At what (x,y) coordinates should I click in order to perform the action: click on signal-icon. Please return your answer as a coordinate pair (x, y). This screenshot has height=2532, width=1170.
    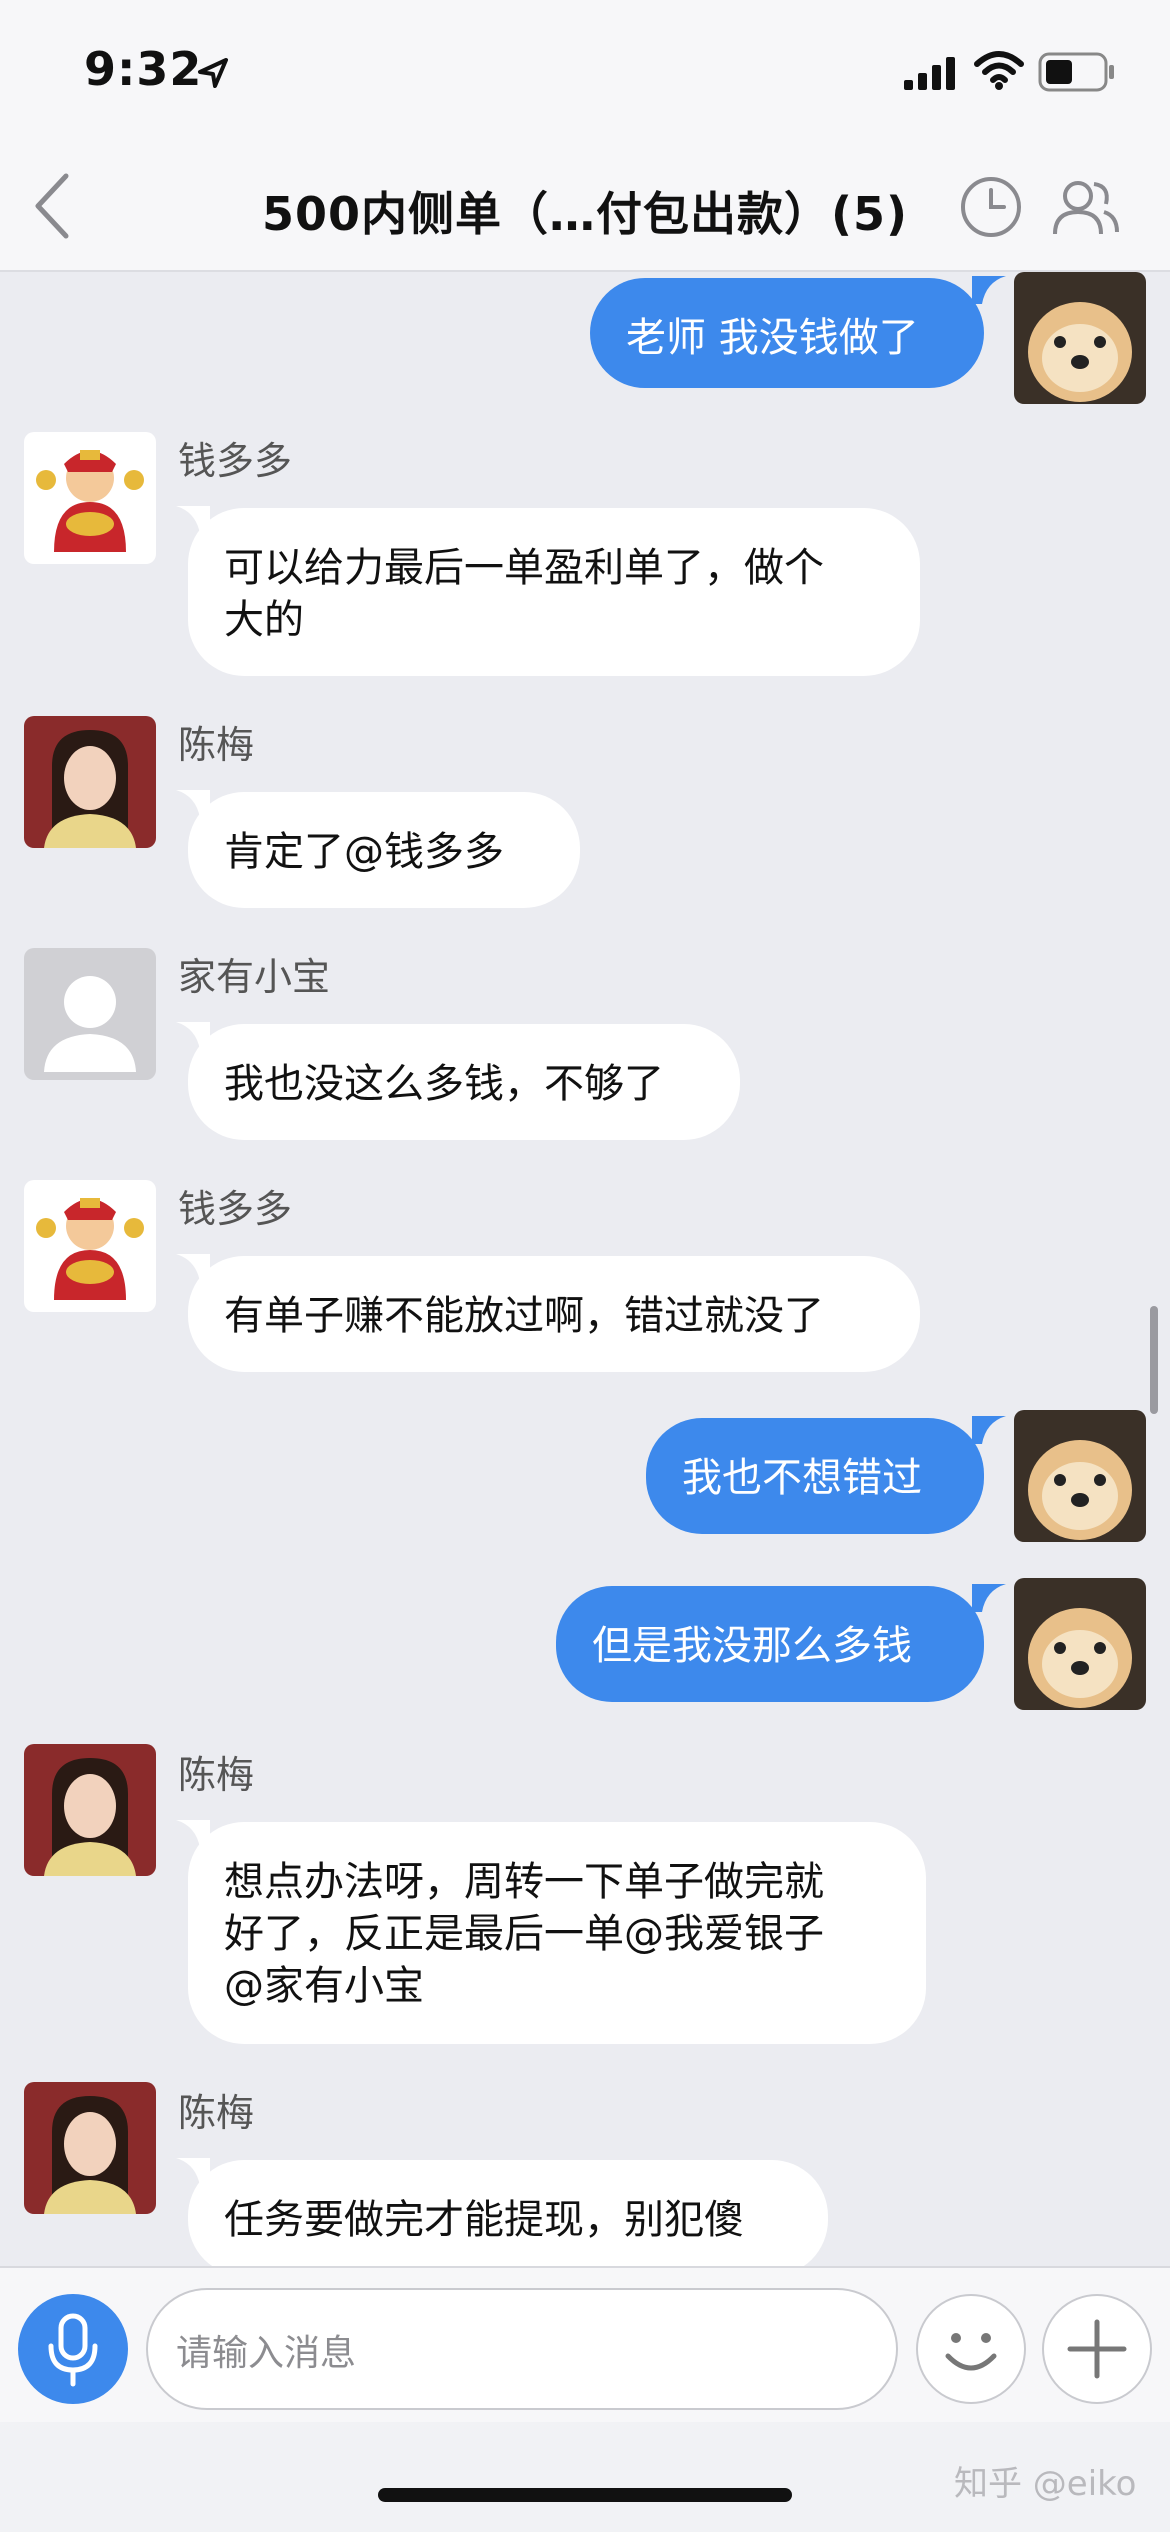
    Looking at the image, I should click on (929, 73).